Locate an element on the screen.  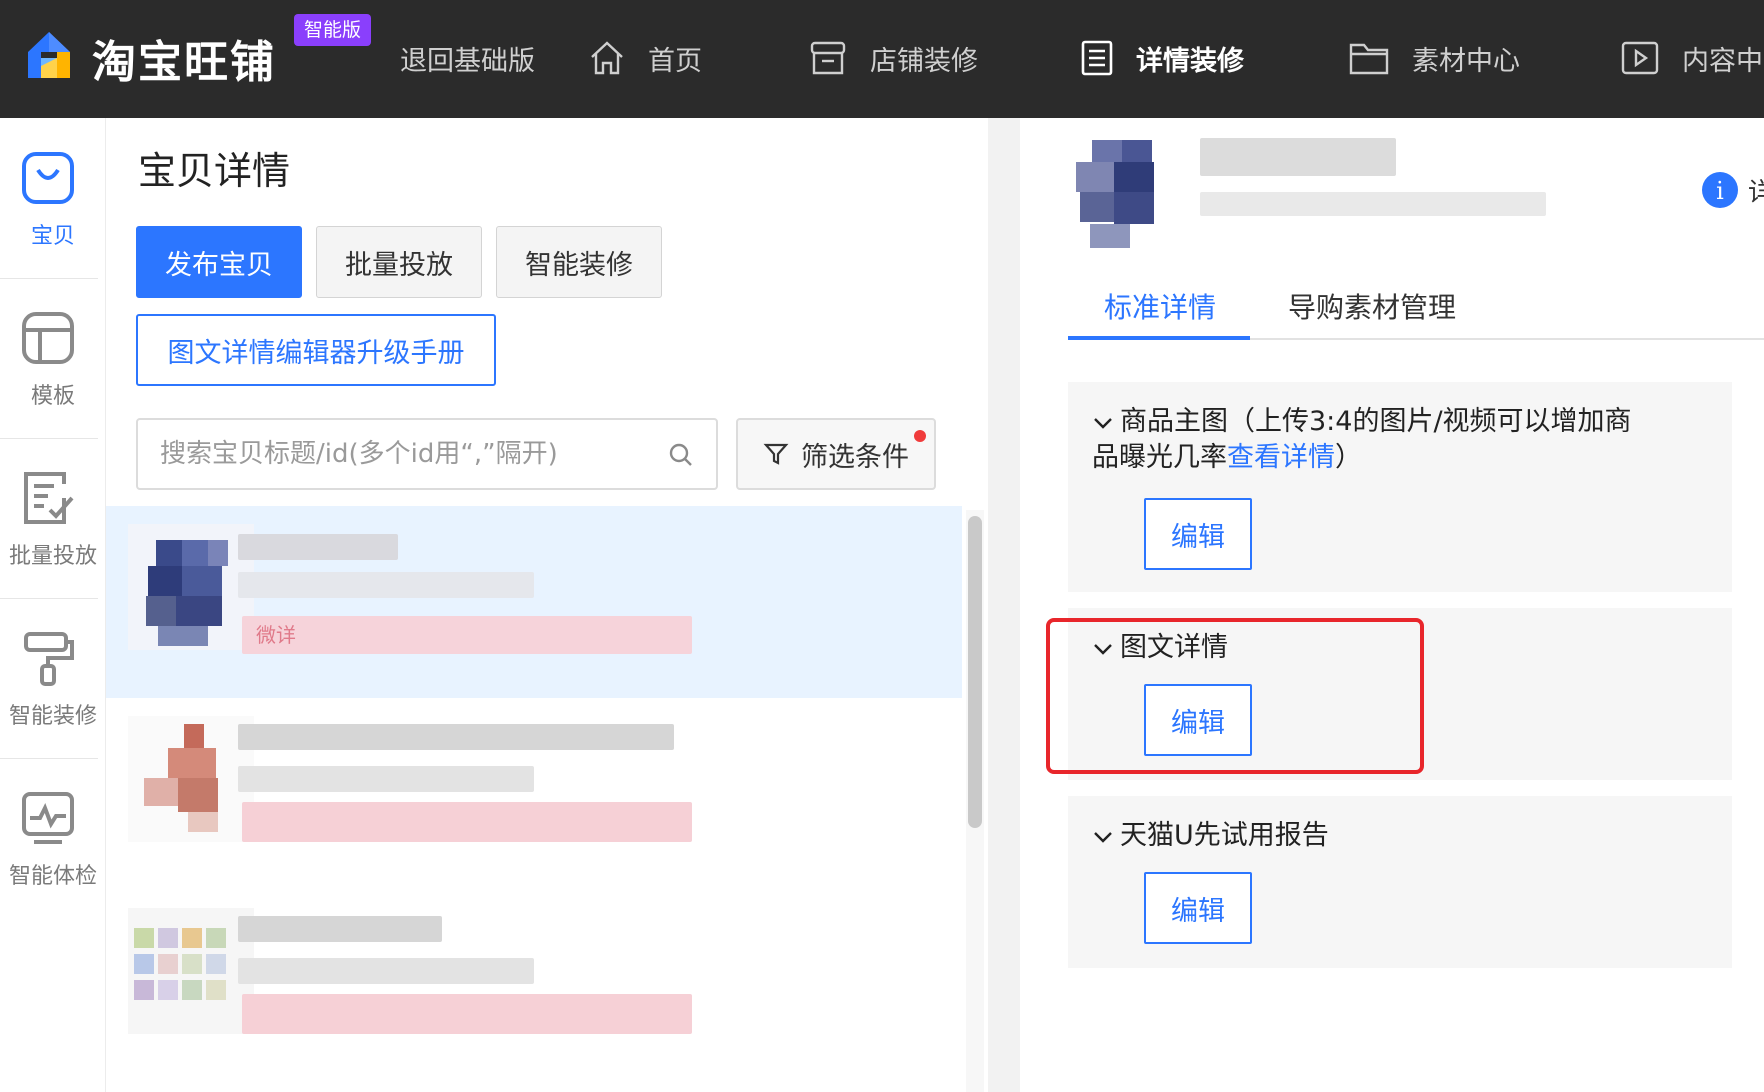
info-icon-glyph: i is located at coordinates (1720, 191).